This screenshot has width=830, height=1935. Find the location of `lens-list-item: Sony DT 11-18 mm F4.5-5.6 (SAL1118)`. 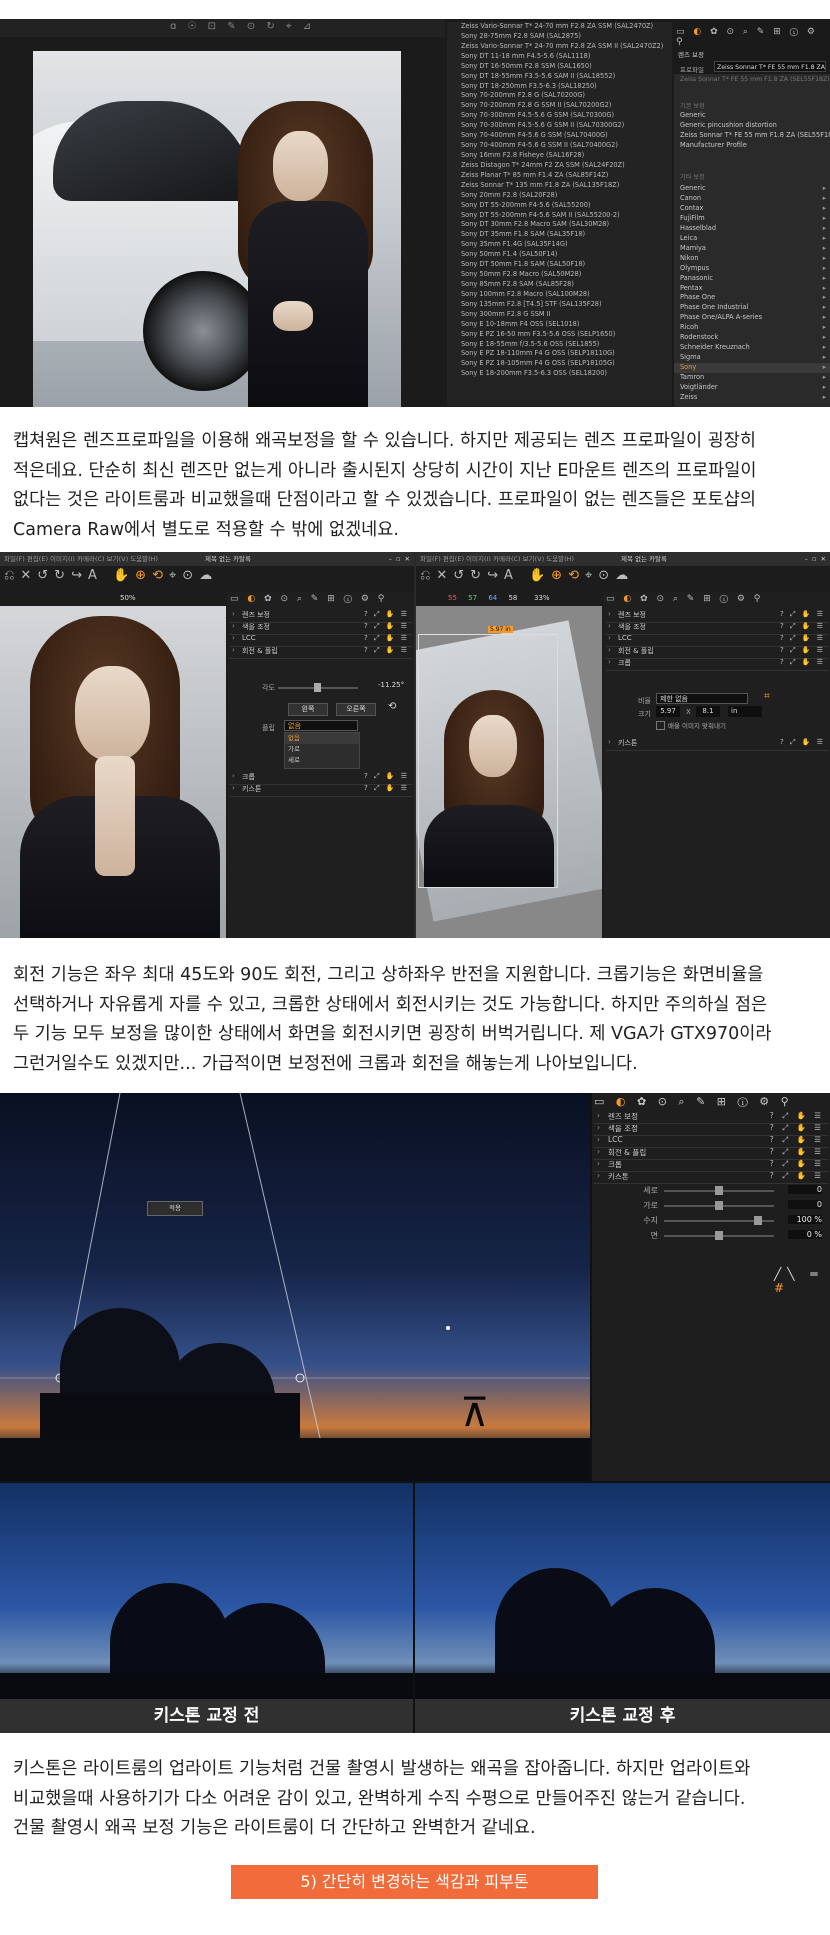

lens-list-item: Sony DT 11-18 mm F4.5-5.6 (SAL1118) is located at coordinates (566, 57).